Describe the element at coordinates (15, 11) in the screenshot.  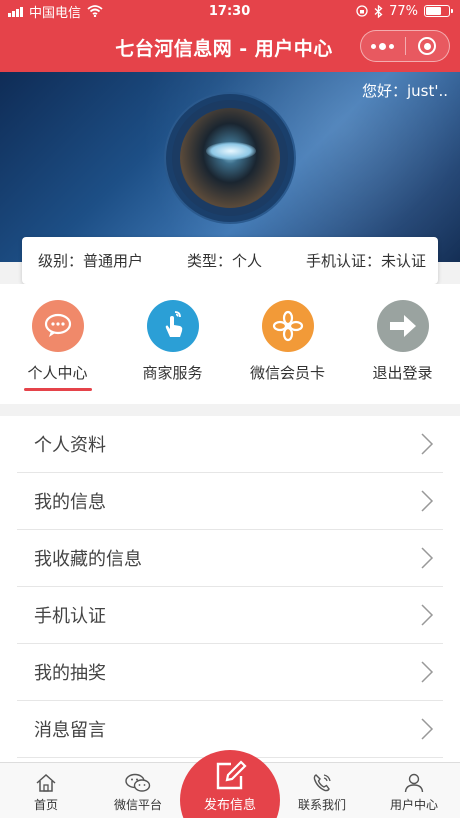
I see `signal-icon` at that location.